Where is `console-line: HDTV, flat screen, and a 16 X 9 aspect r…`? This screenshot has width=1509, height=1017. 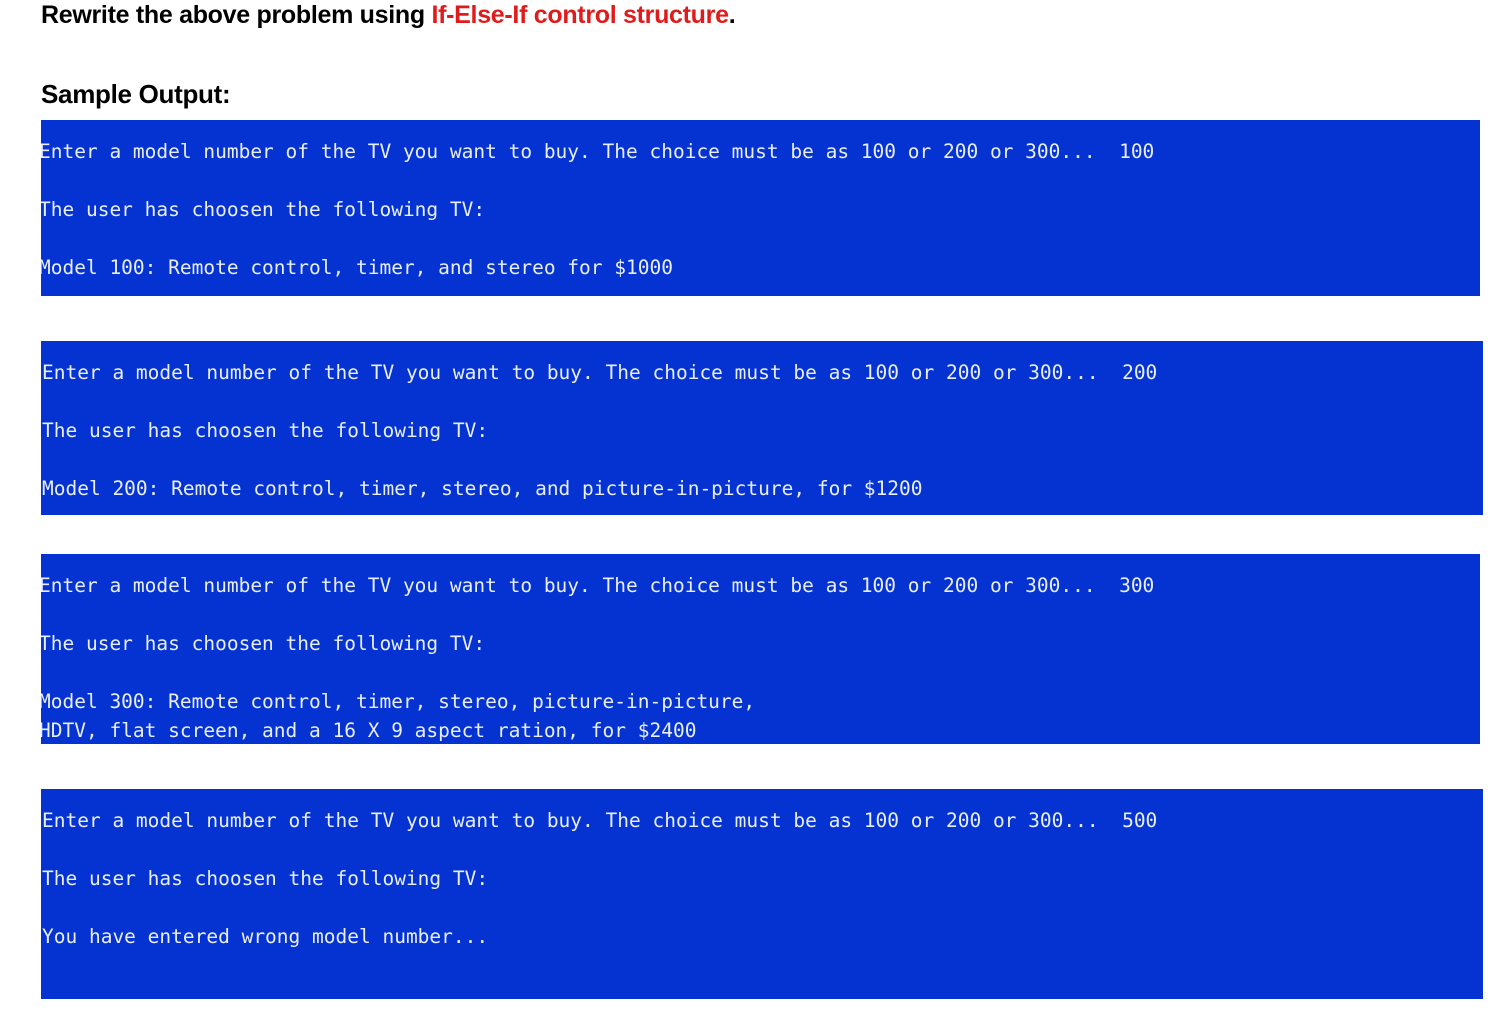
console-line: HDTV, flat screen, and a 16 X 9 aspect r… is located at coordinates (369, 730).